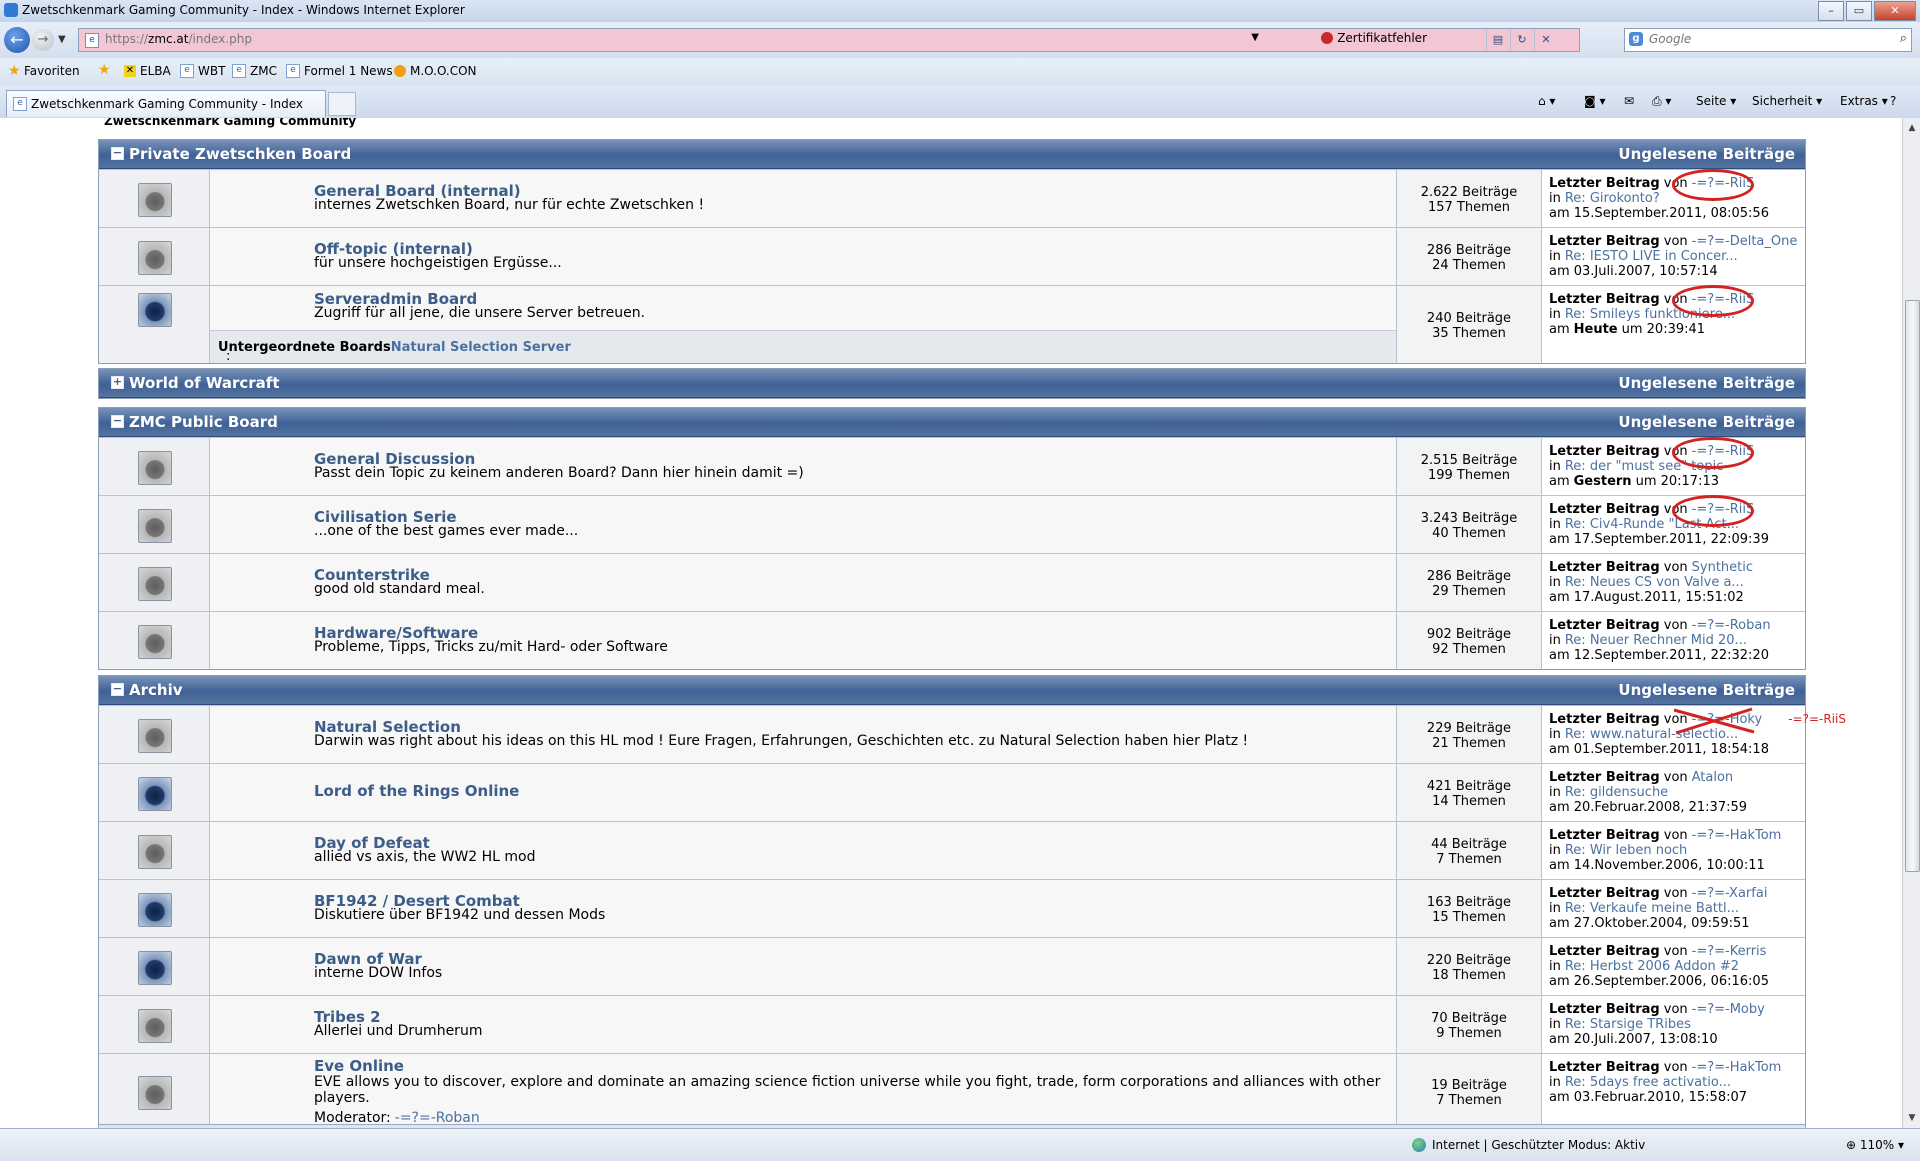  What do you see at coordinates (342, 104) in the screenshot?
I see `new-tab-button` at bounding box center [342, 104].